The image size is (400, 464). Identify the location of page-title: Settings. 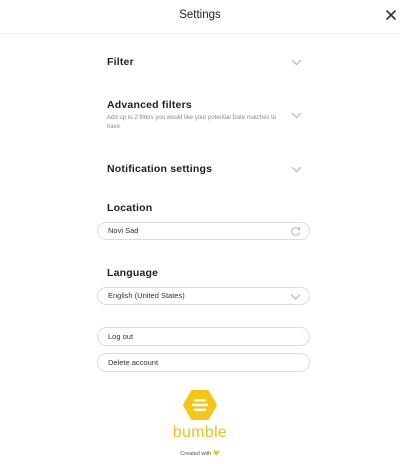
(200, 15).